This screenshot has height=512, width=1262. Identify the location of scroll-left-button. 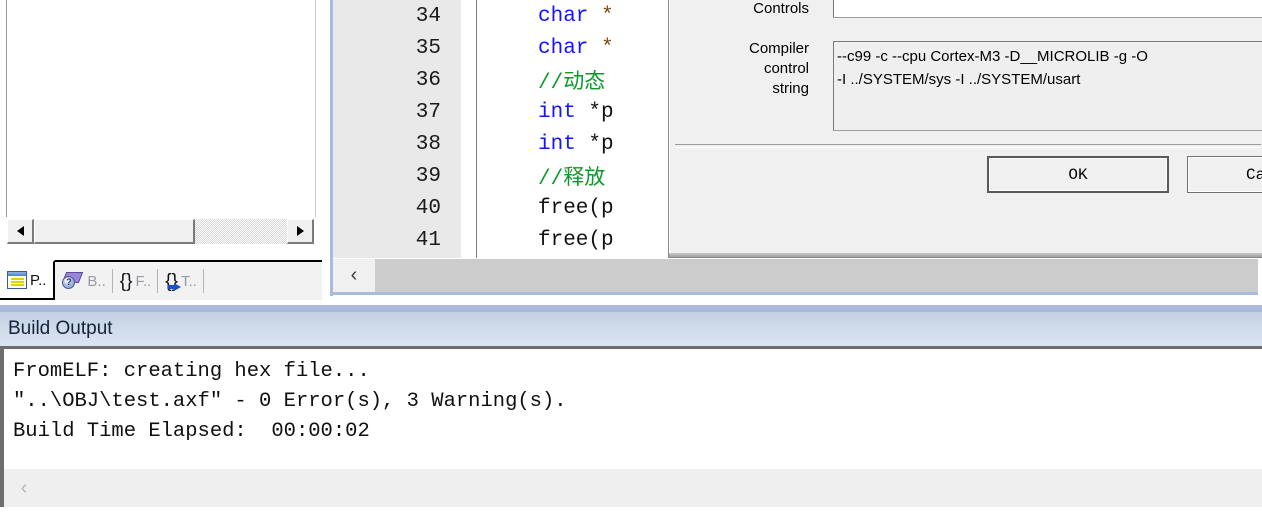
(20, 231).